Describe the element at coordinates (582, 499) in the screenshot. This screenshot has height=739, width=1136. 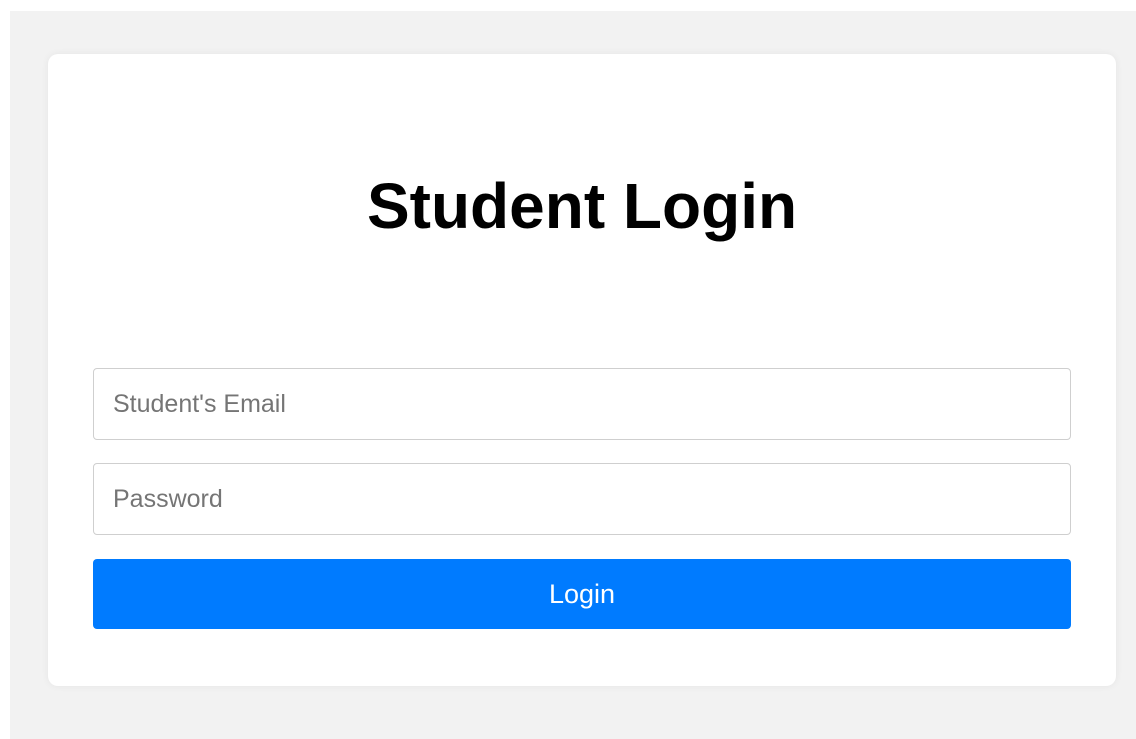
I see `password-field` at that location.